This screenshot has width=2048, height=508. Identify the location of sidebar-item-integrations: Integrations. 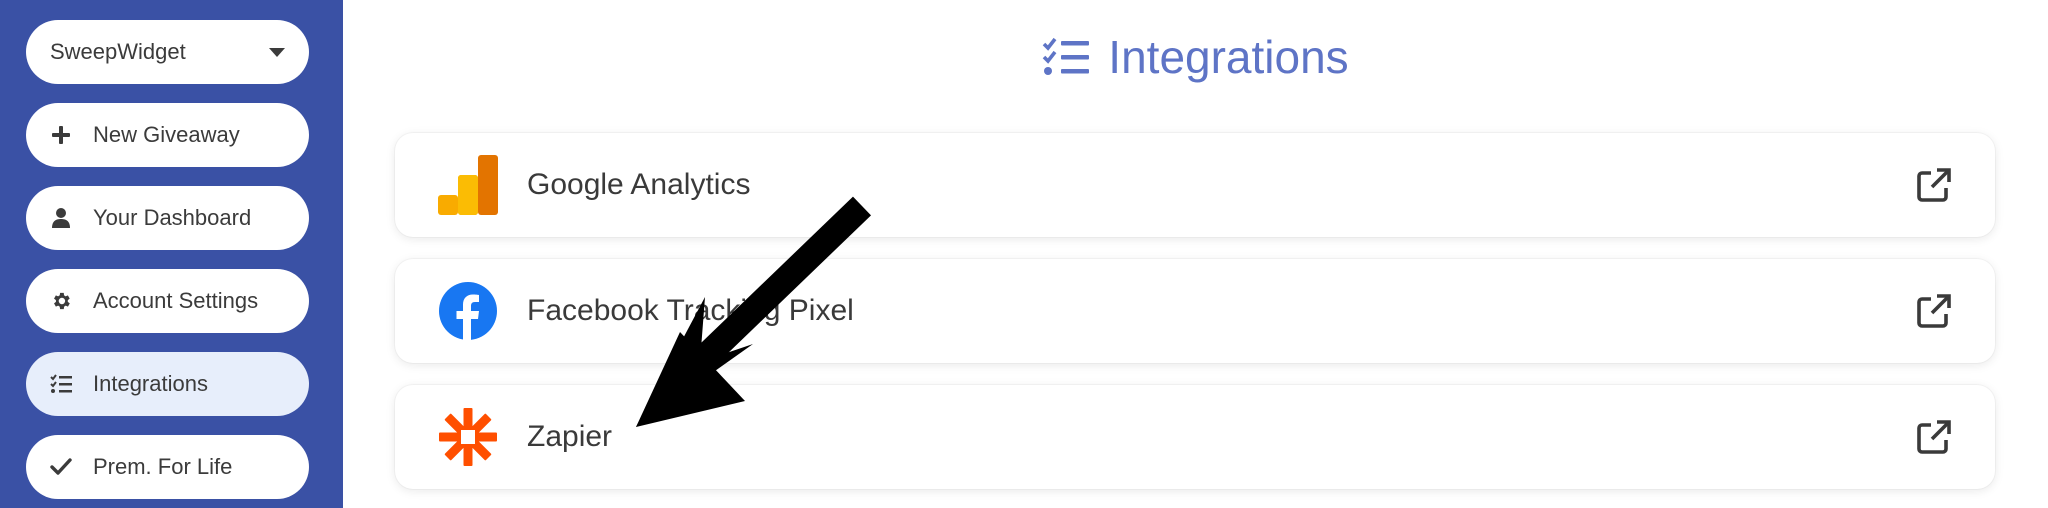
(167, 384).